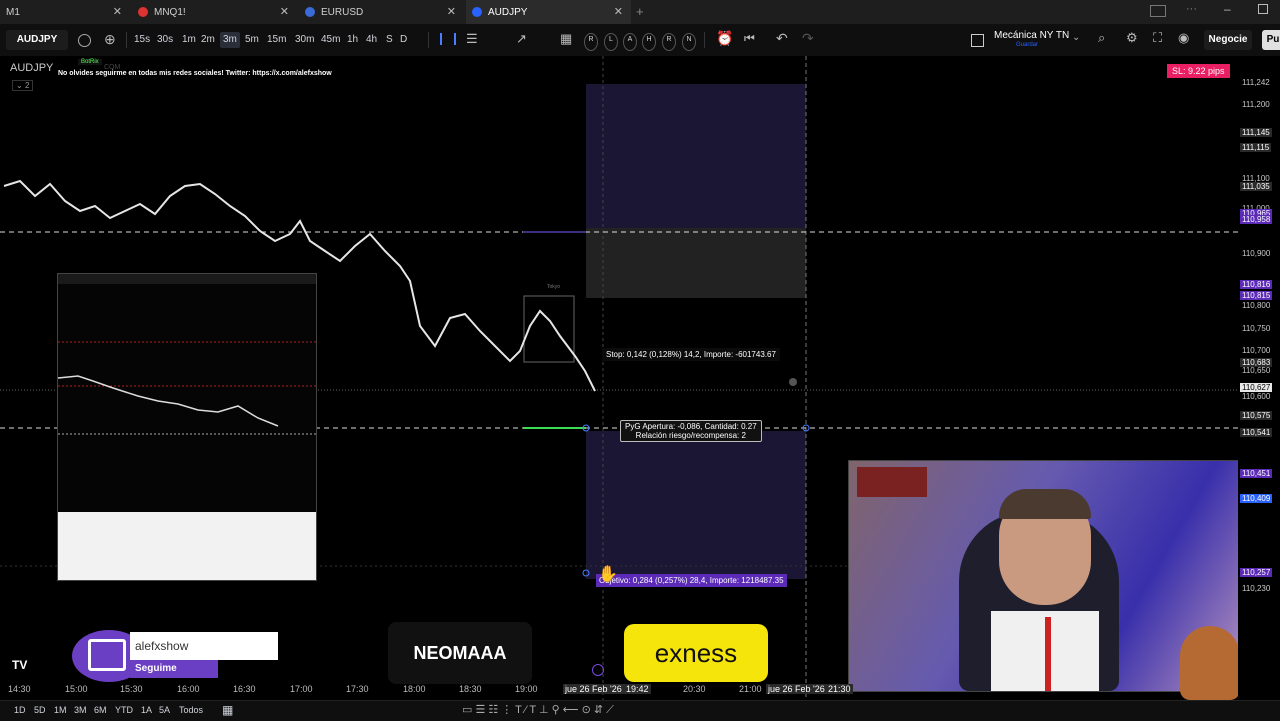 This screenshot has height=721, width=1280. I want to click on price-label: 110,409, so click(1256, 498).